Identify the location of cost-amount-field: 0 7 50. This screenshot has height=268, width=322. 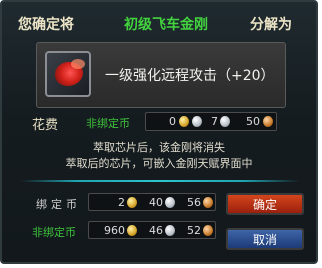
(211, 121).